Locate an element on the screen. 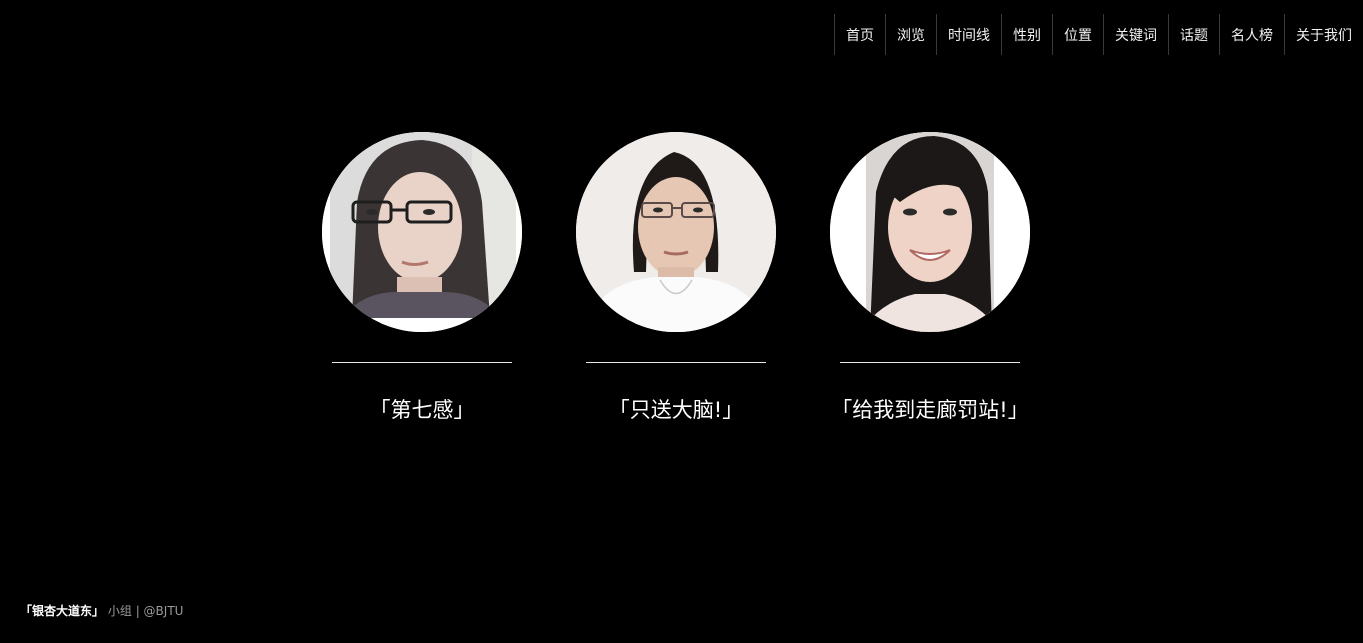 The width and height of the screenshot is (1363, 643). footer-group: 小组 is located at coordinates (119, 611).